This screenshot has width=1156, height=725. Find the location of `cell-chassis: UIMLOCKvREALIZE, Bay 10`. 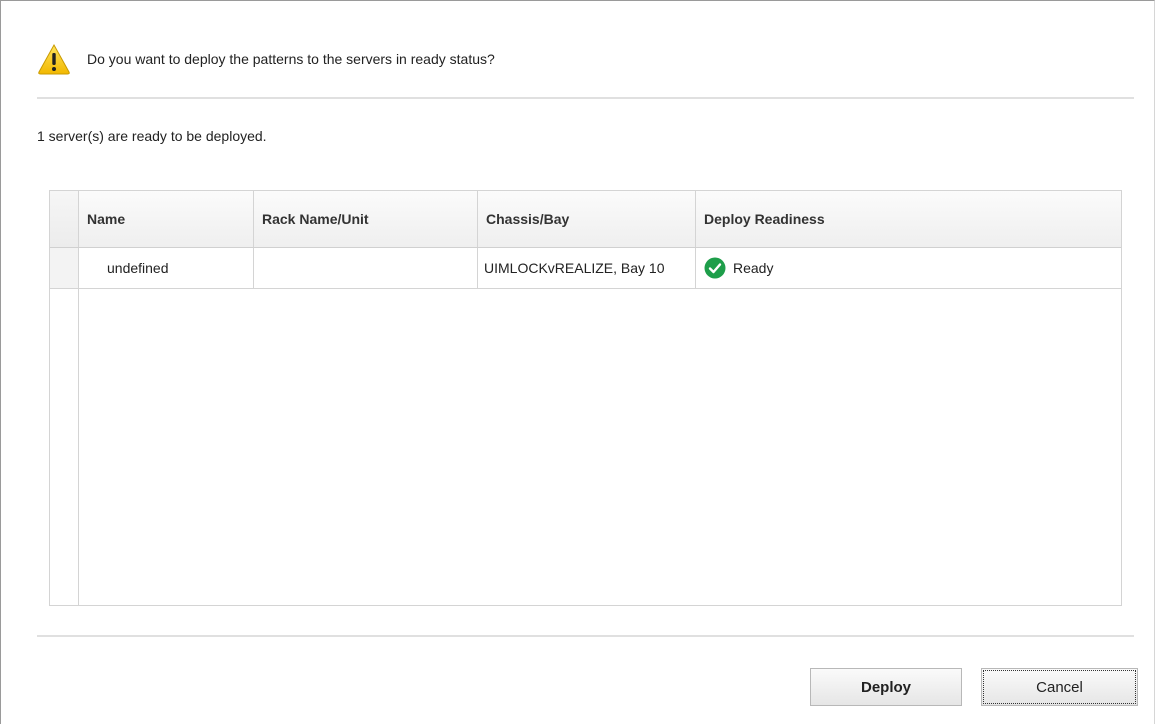

cell-chassis: UIMLOCKvREALIZE, Bay 10 is located at coordinates (587, 268).